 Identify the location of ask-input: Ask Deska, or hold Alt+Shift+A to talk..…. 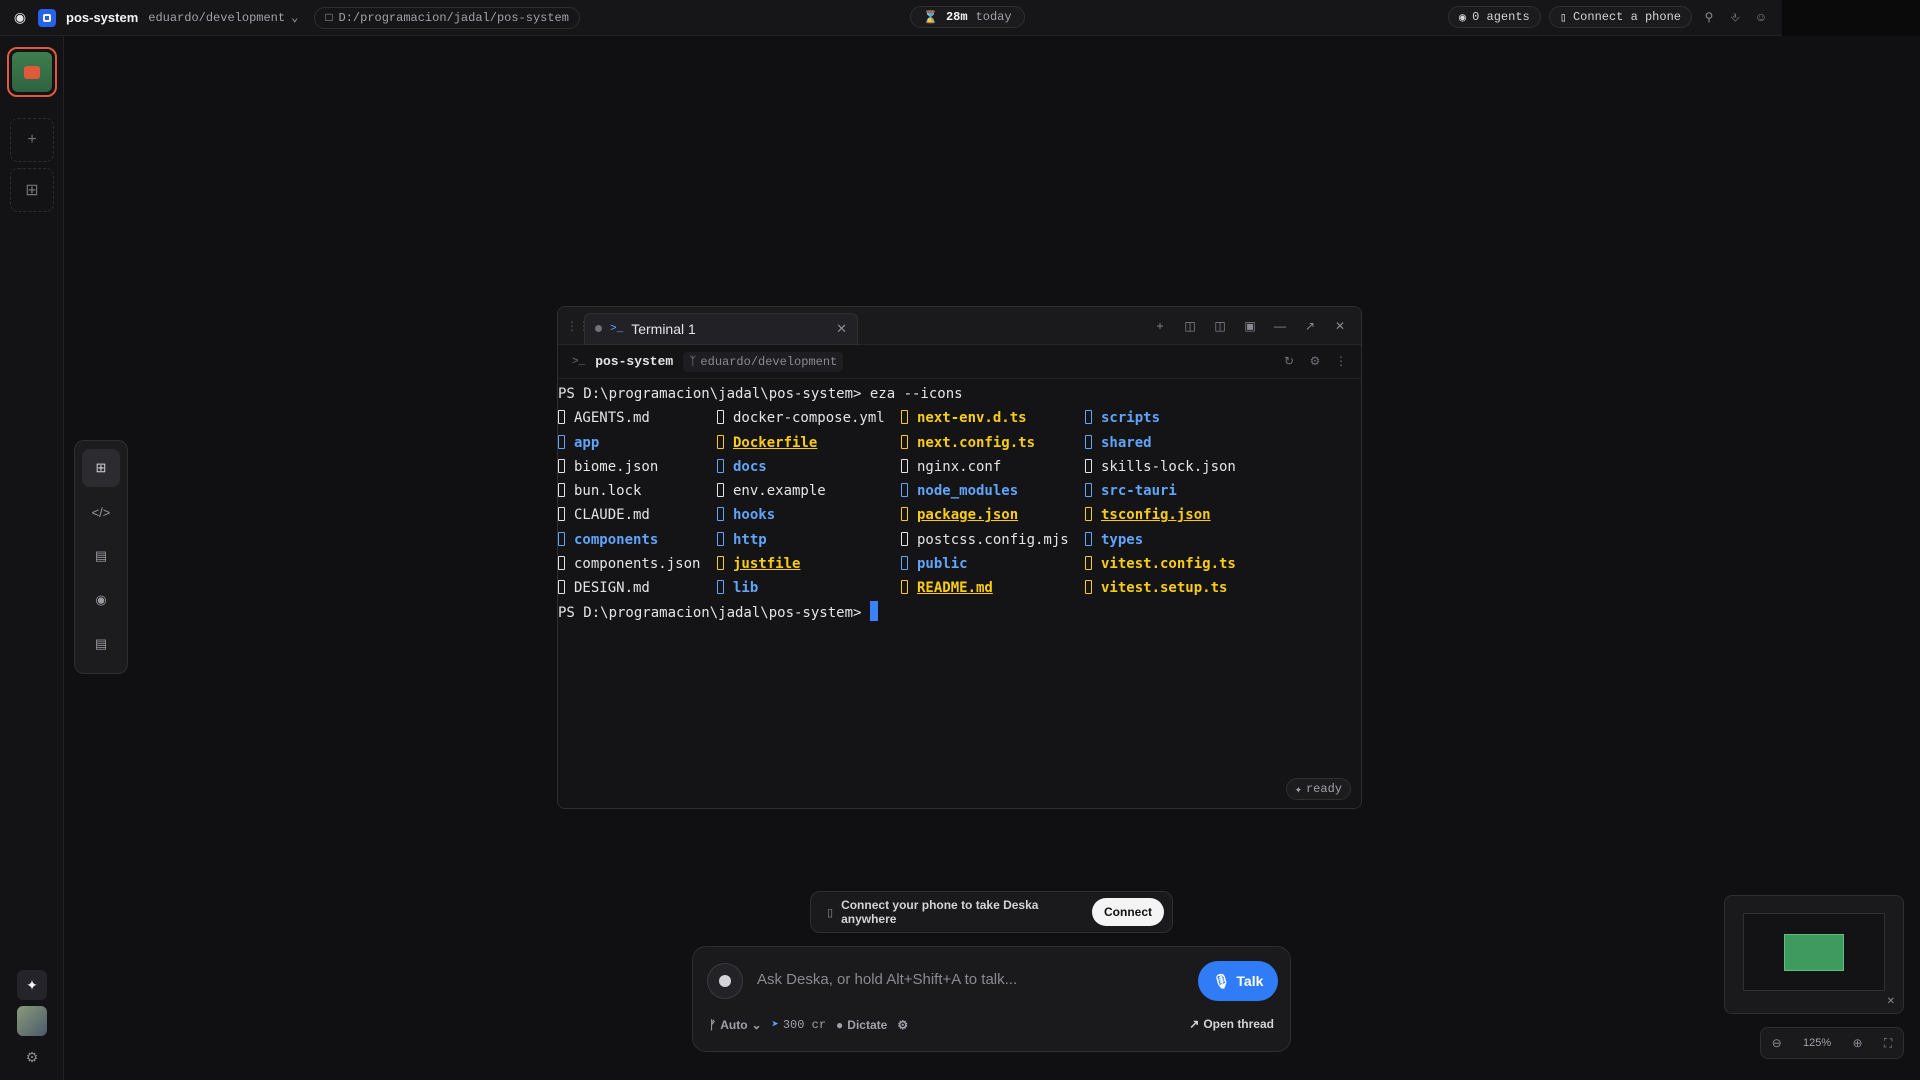
(887, 979).